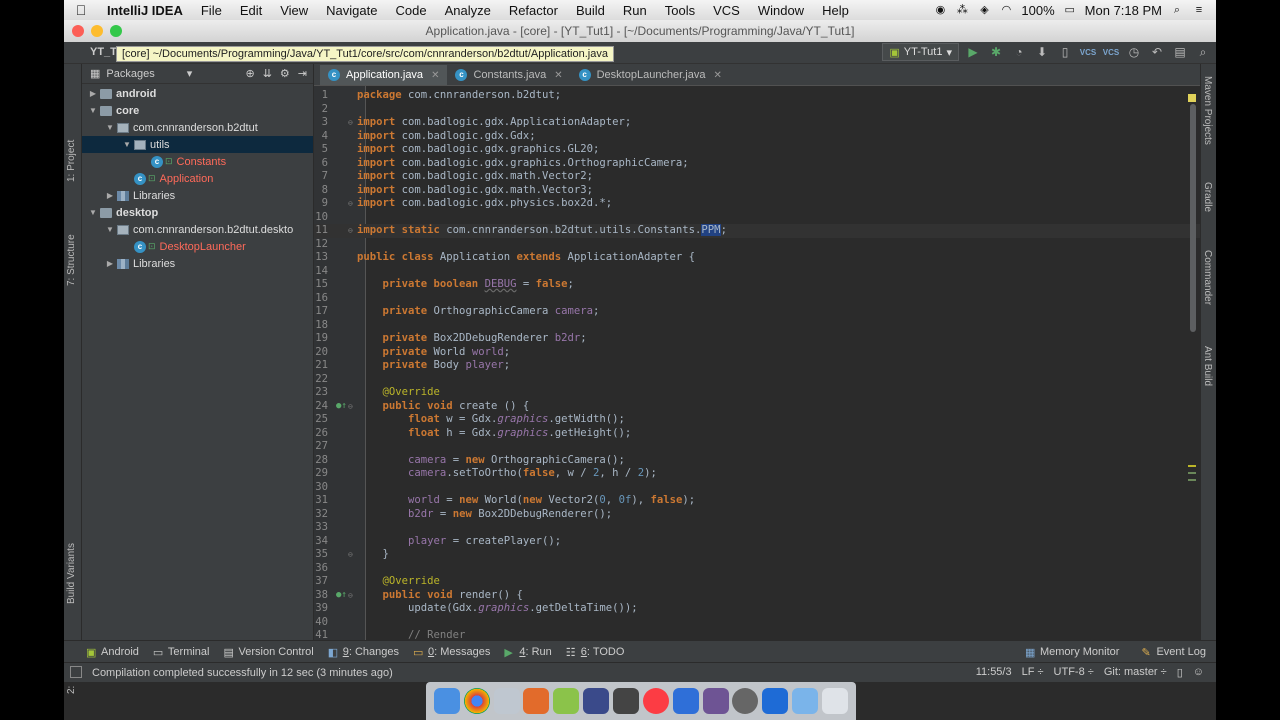 Image resolution: width=1280 pixels, height=720 pixels. Describe the element at coordinates (635, 10) in the screenshot. I see `menu-run: Run` at that location.